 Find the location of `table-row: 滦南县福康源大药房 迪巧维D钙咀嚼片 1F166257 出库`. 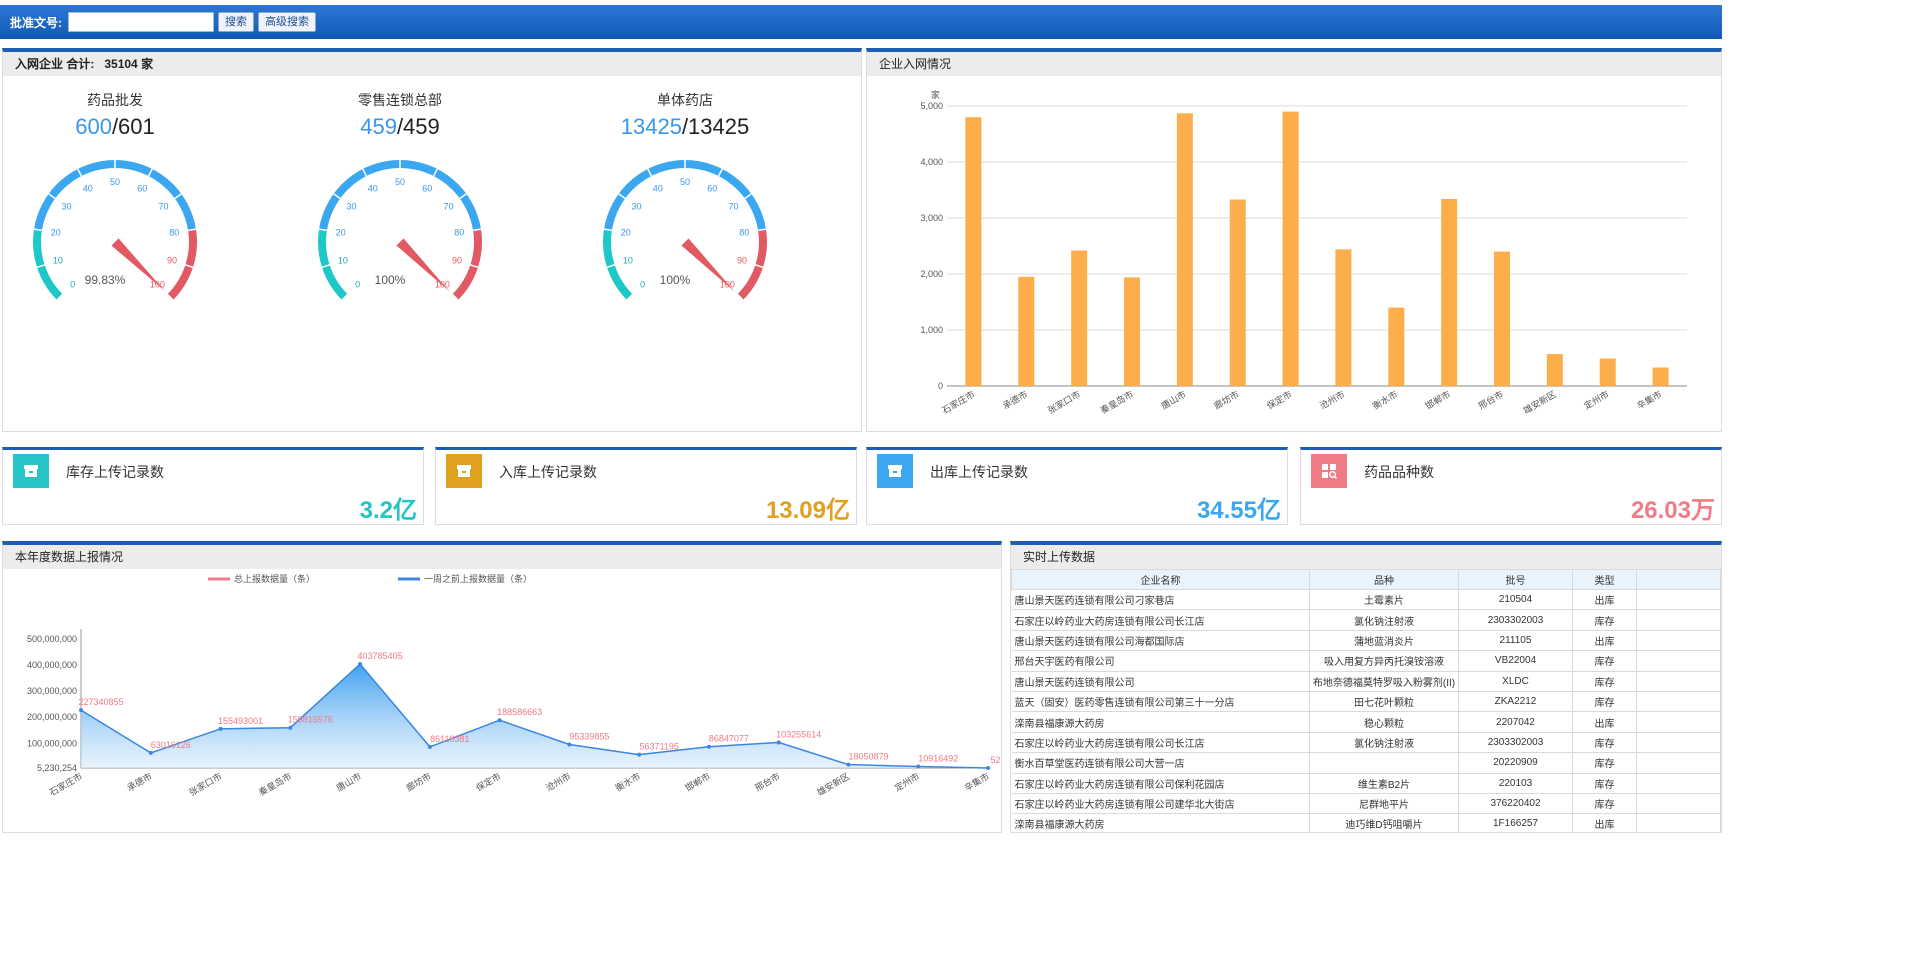

table-row: 滦南县福康源大药房 迪巧维D钙咀嚼片 1F166257 出库 is located at coordinates (1366, 822).